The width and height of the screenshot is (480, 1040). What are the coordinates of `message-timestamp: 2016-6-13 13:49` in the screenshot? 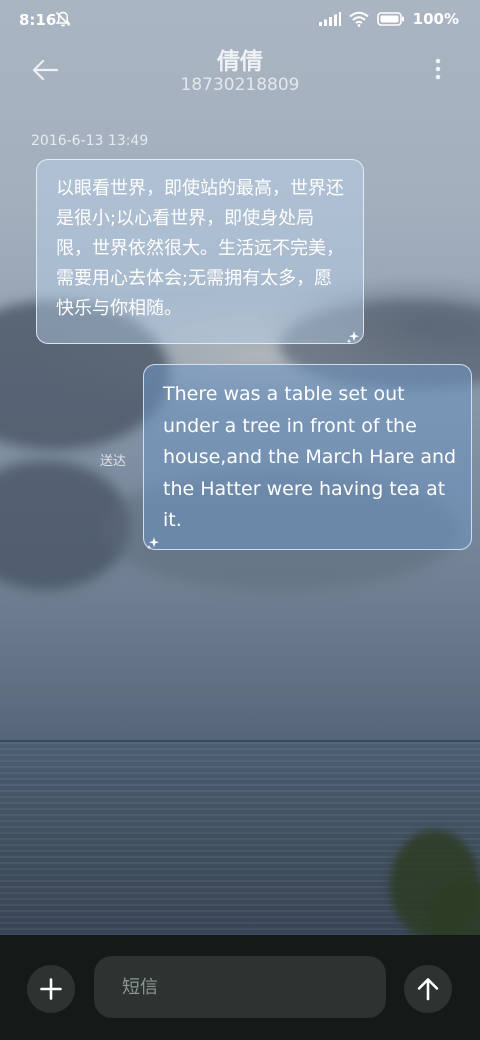 It's located at (90, 141).